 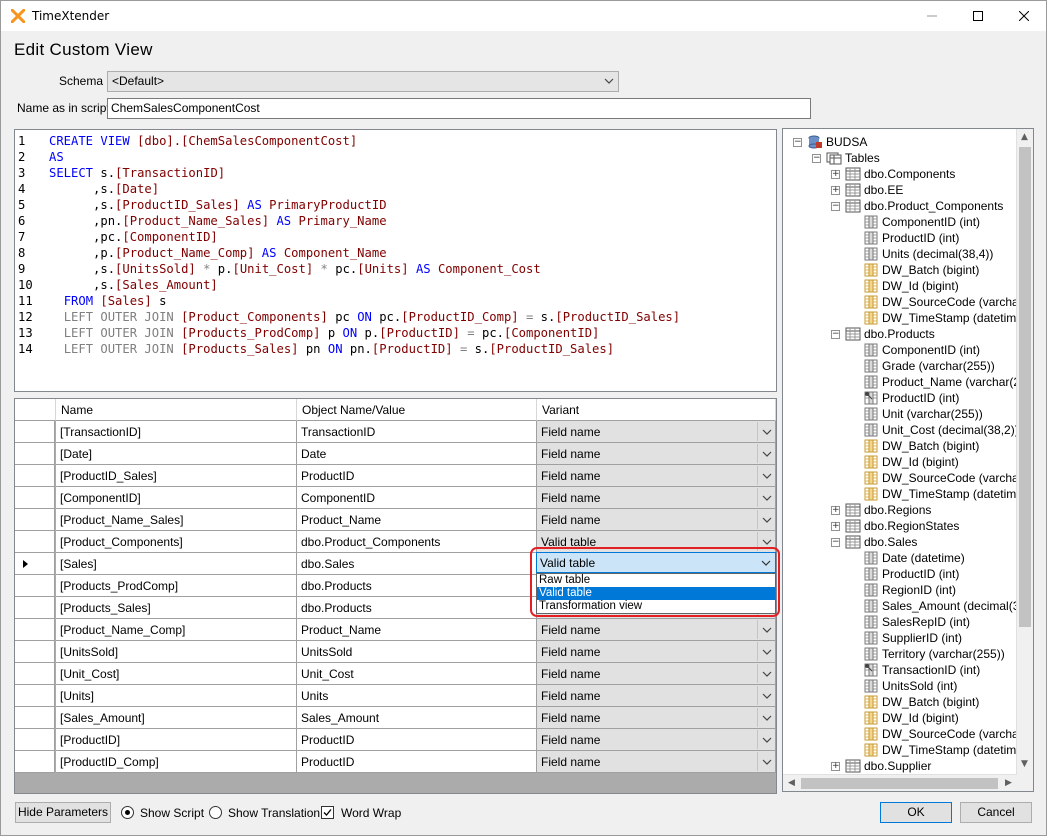 I want to click on word-wrap-checkbox, so click(x=327, y=812).